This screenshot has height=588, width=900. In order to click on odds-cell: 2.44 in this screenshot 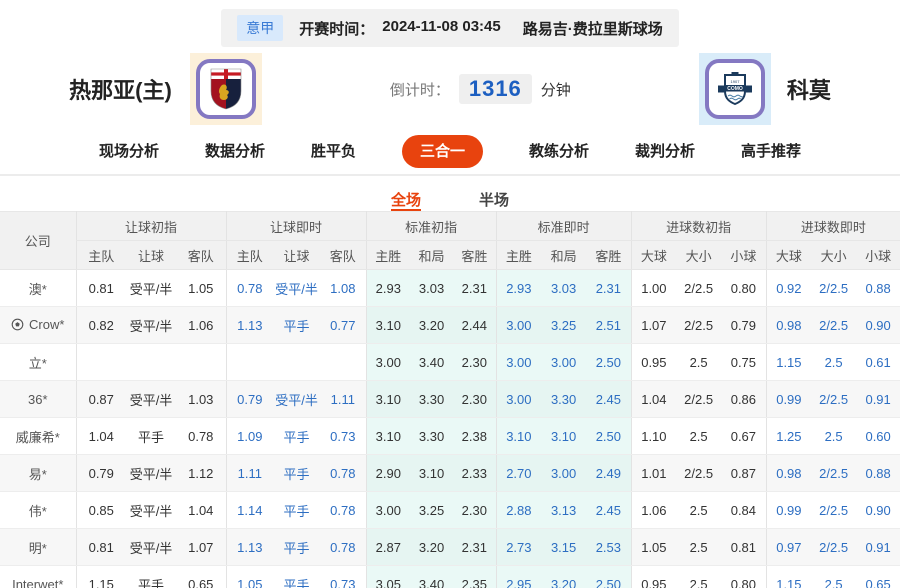, I will do `click(475, 325)`.